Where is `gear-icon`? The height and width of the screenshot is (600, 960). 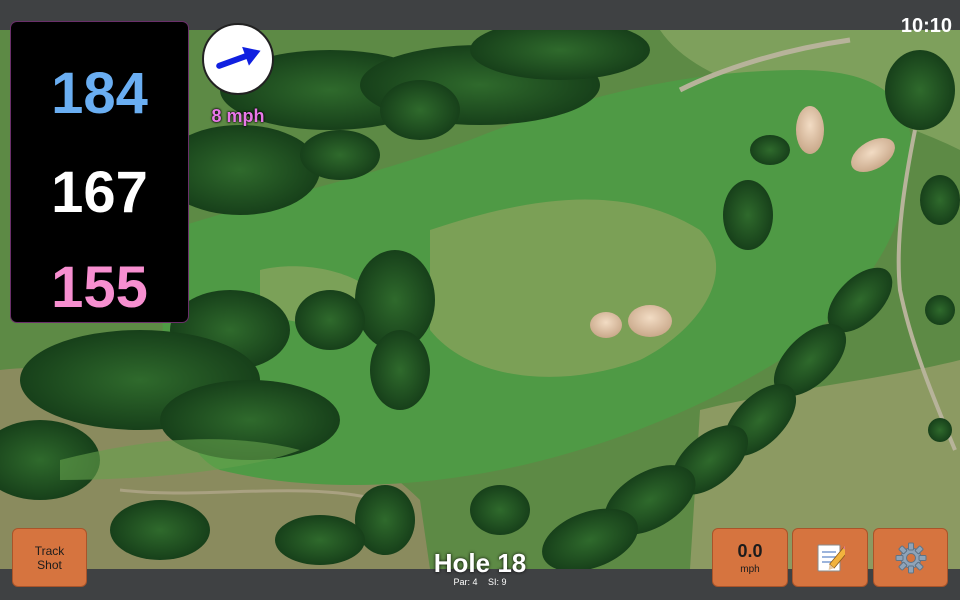
gear-icon is located at coordinates (910, 557).